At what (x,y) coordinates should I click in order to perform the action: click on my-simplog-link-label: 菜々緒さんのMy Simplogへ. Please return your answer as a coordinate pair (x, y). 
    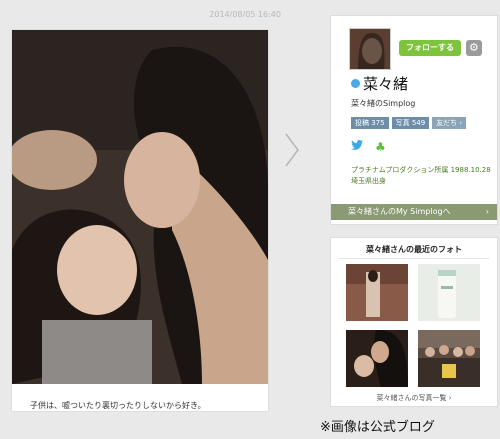
    Looking at the image, I should click on (399, 211).